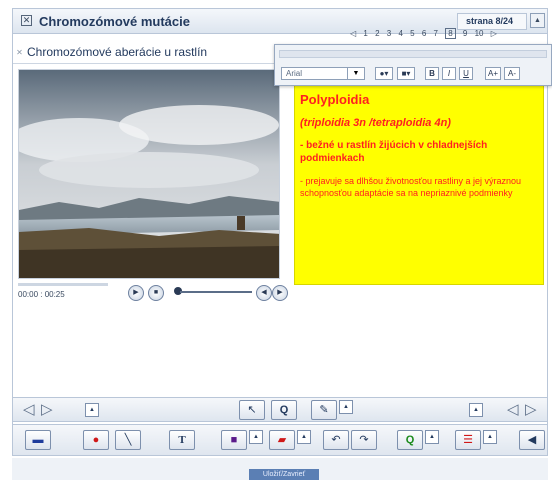 This screenshot has width=552, height=480. What do you see at coordinates (532, 440) in the screenshot?
I see `speaker-icon: ◀` at bounding box center [532, 440].